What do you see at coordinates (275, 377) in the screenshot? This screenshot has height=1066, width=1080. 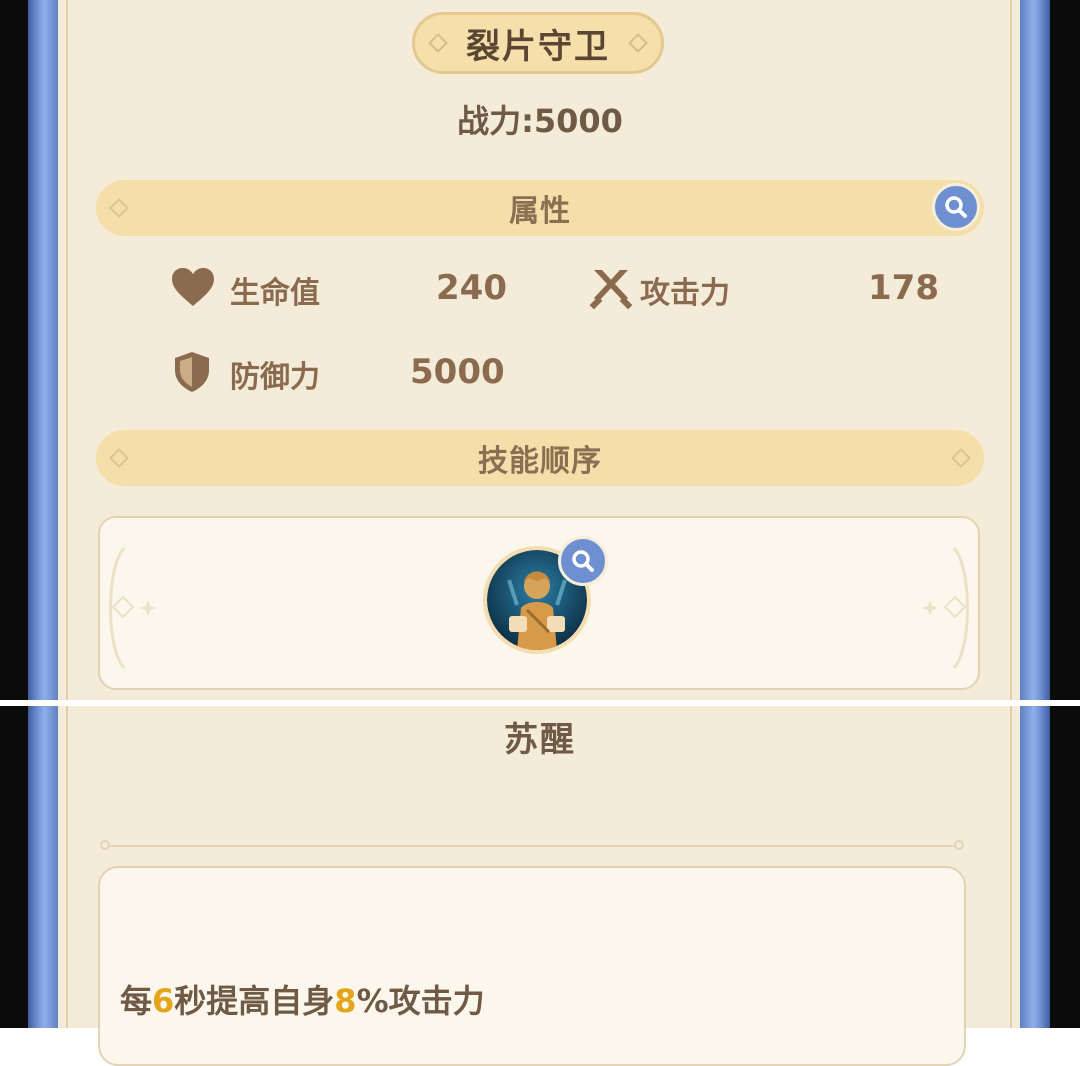 I see `defense-label: 防御力` at bounding box center [275, 377].